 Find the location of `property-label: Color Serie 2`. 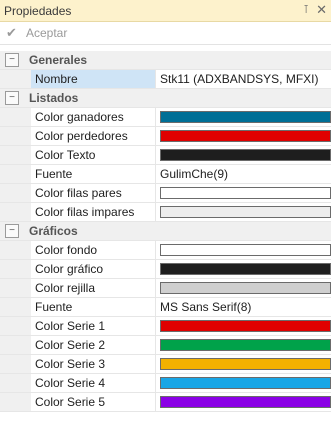

property-label: Color Serie 2 is located at coordinates (93, 345).